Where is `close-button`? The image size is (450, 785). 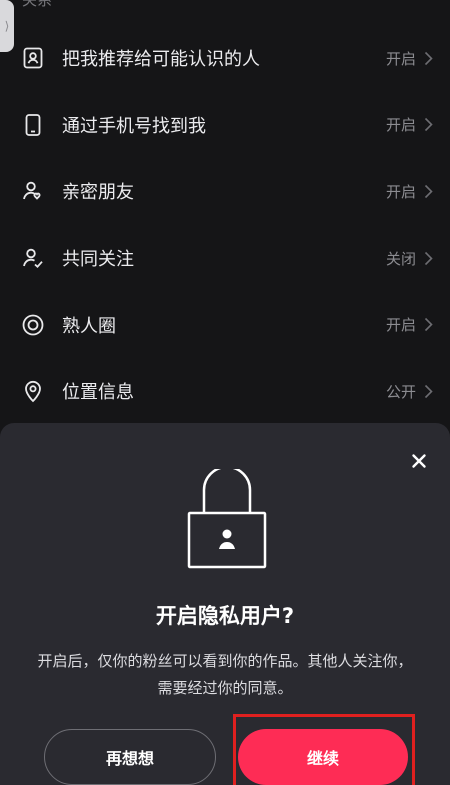
close-button is located at coordinates (419, 463).